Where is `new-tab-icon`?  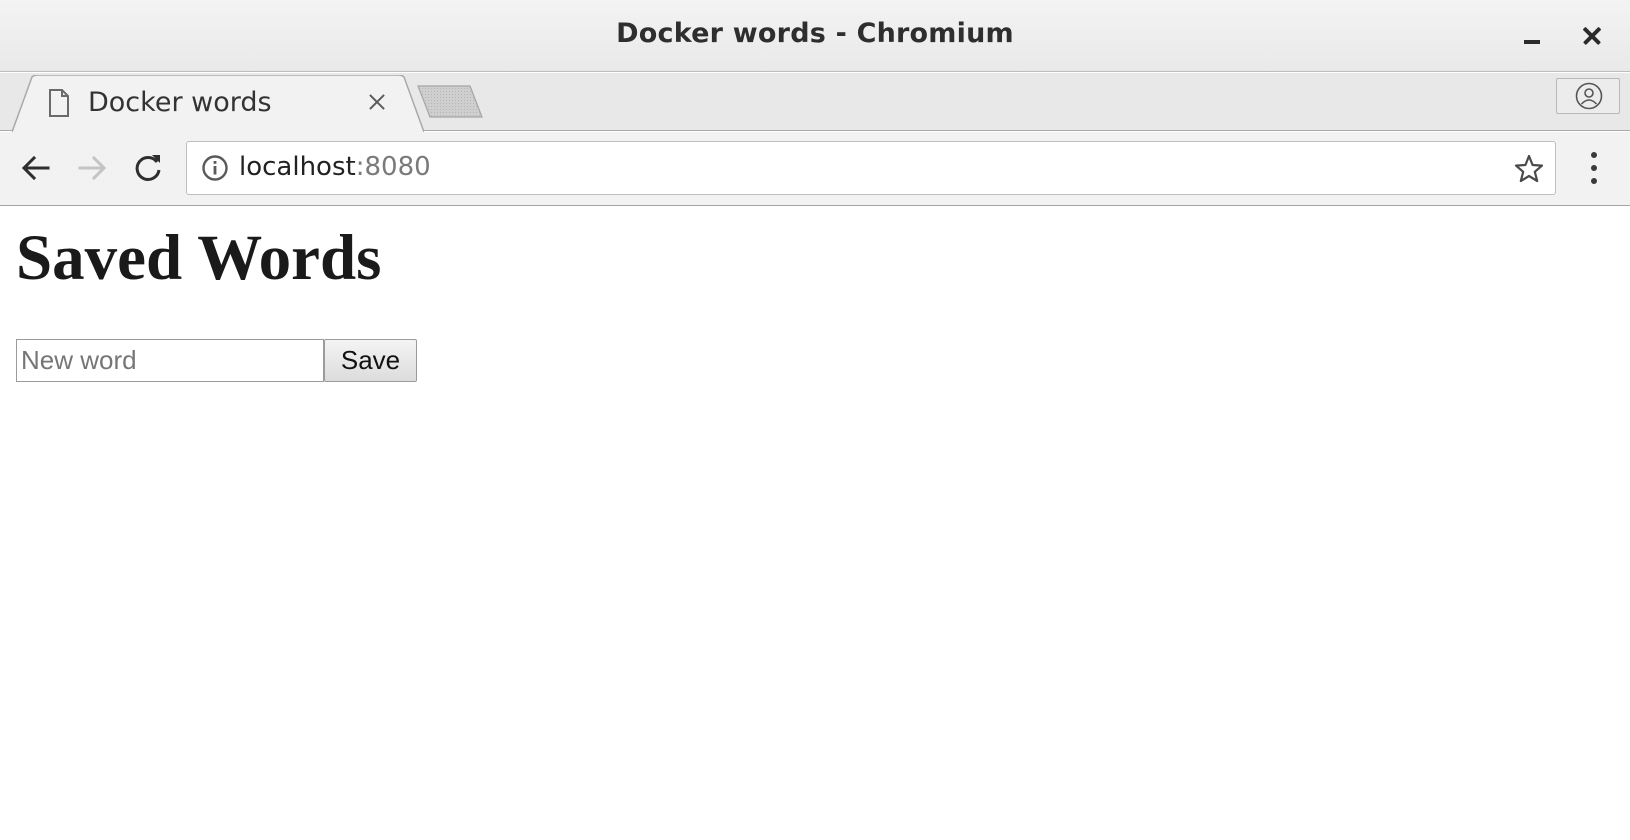
new-tab-icon is located at coordinates (452, 102).